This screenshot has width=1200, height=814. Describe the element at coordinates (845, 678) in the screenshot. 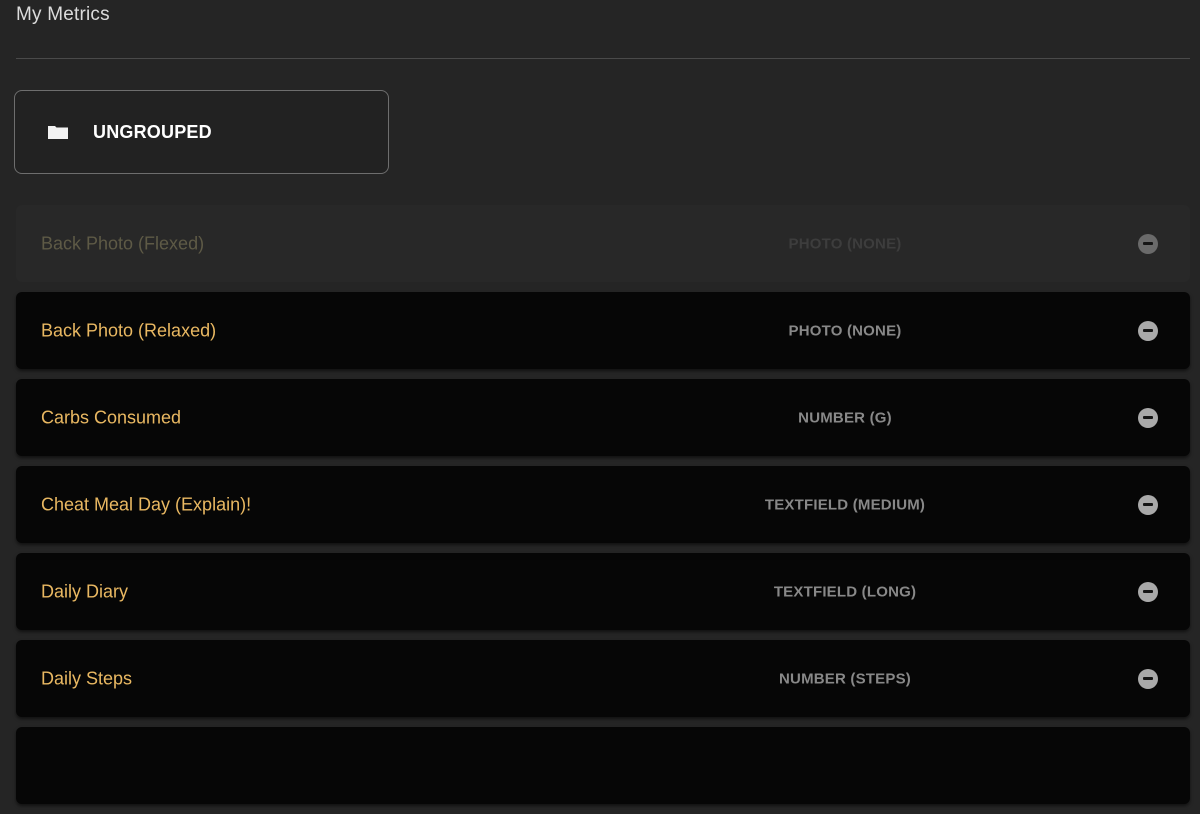

I see `metric-type: NUMBER (STEPS)` at that location.